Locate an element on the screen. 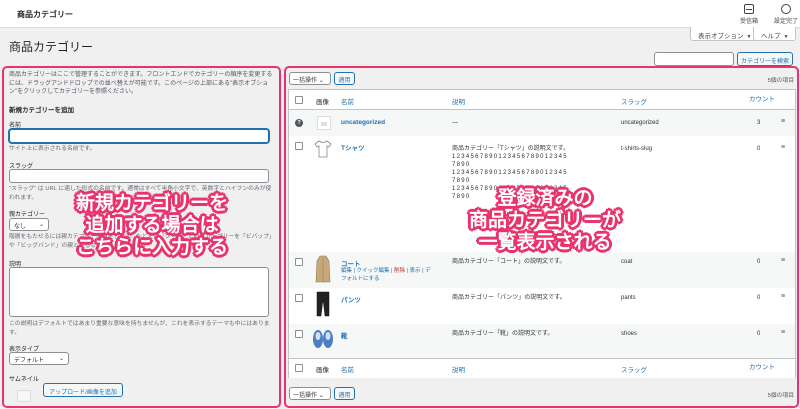 This screenshot has width=800, height=409. callout-line: こちらに入力する is located at coordinates (151, 247).